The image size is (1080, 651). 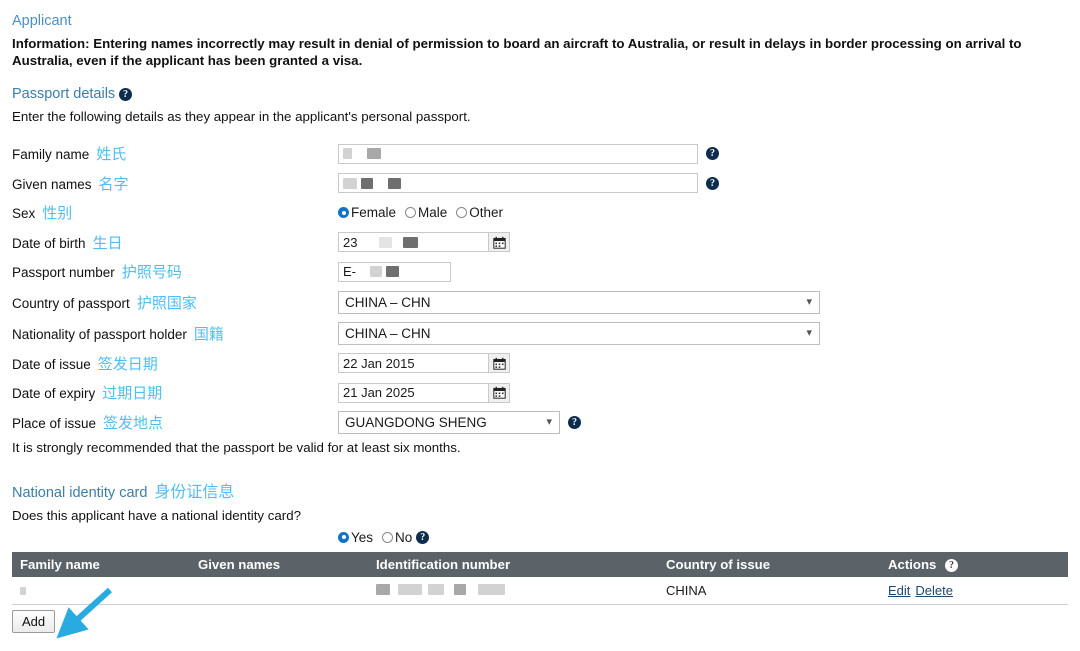 I want to click on column-header-family-name: Family name, so click(x=101, y=564).